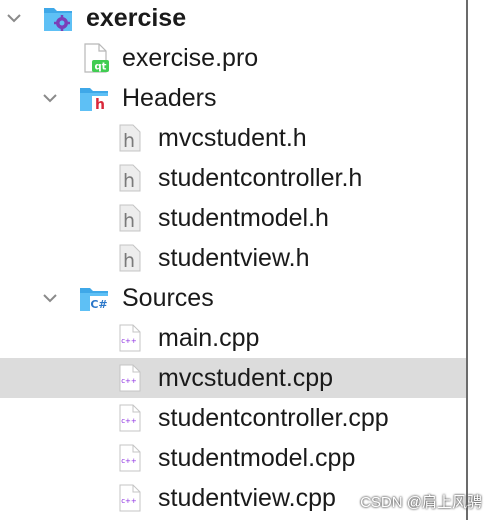  Describe the element at coordinates (233, 98) in the screenshot. I see `tree-row-headers: h Headers` at that location.